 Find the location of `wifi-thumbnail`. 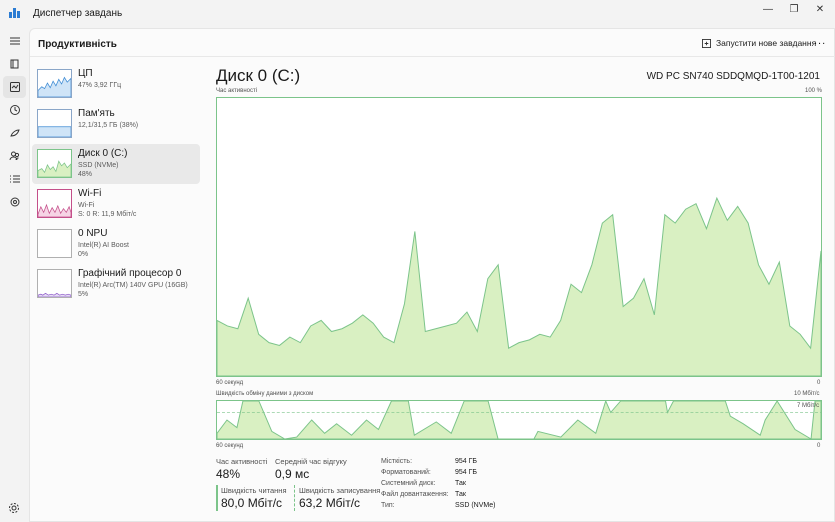

wifi-thumbnail is located at coordinates (54, 203).